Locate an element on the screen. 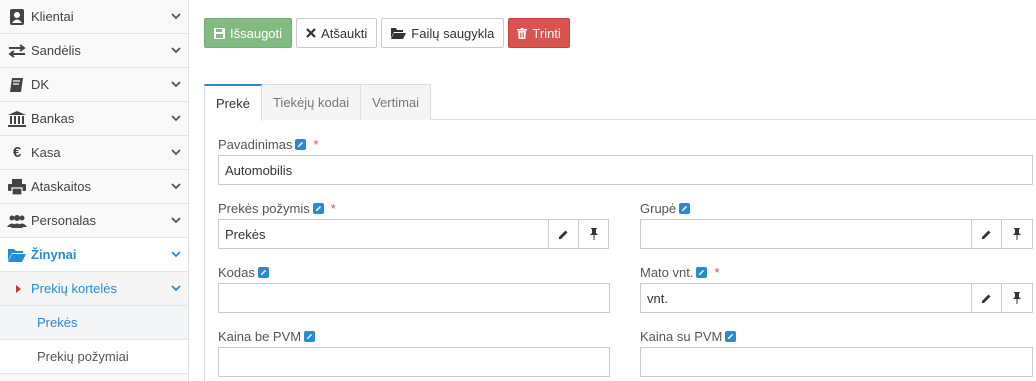 The width and height of the screenshot is (1036, 381). name-label-text: Pavadinimas is located at coordinates (255, 144).